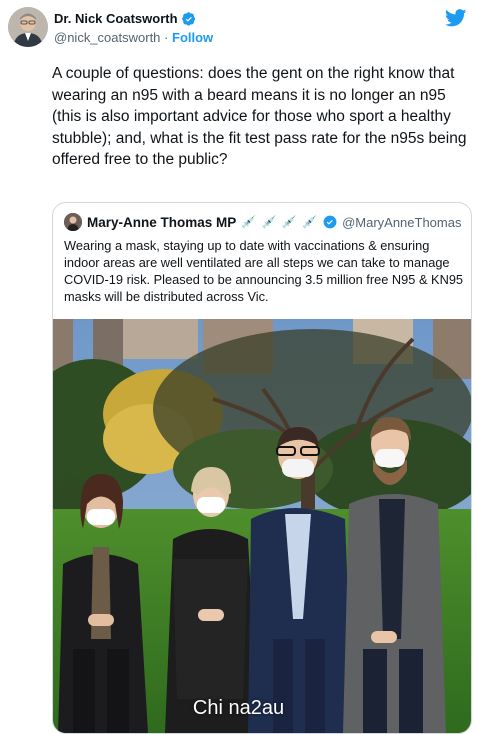 The width and height of the screenshot is (477, 734). I want to click on syringe-emoji-icons: 💉 💉 💉 💉, so click(280, 222).